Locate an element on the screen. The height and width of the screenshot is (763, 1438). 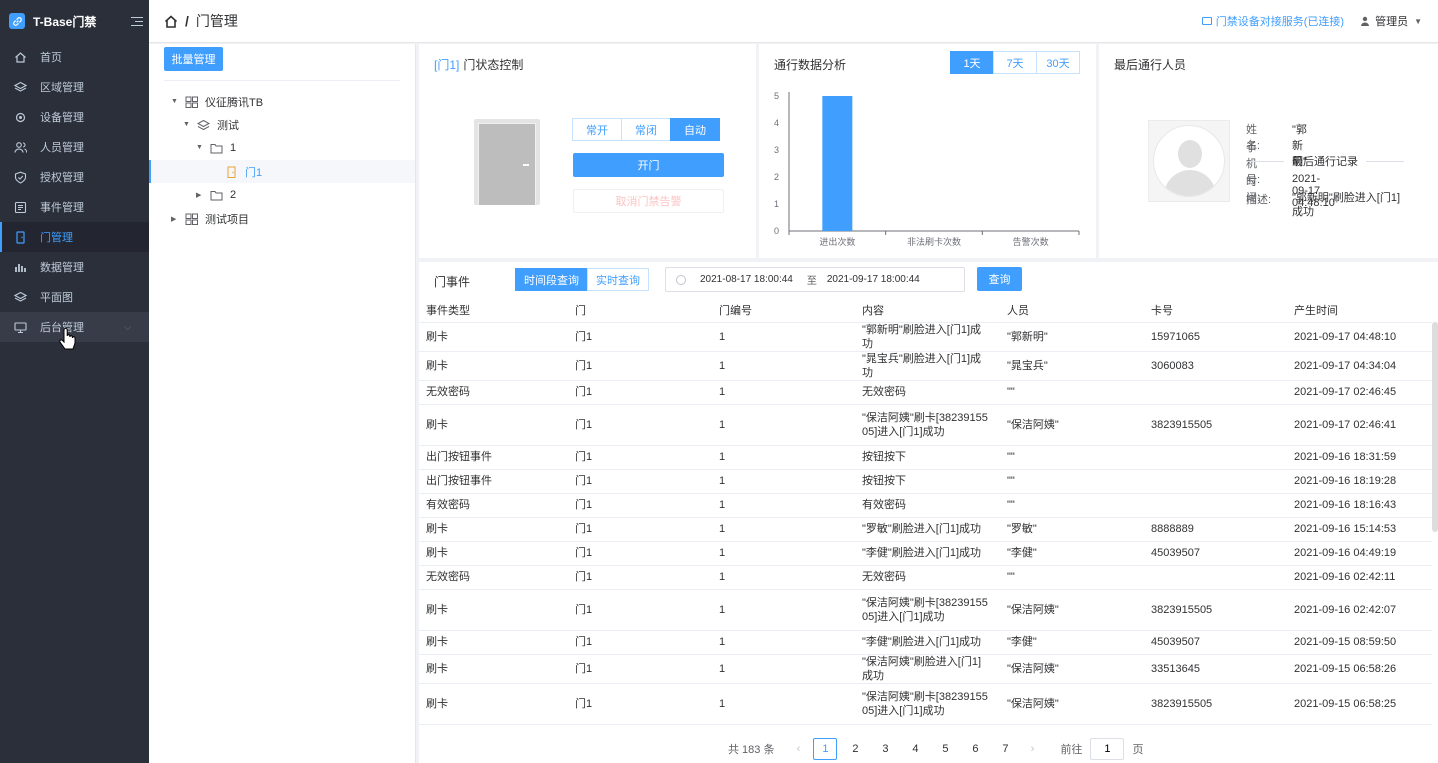
page-button-7: 7 is located at coordinates (1005, 749).